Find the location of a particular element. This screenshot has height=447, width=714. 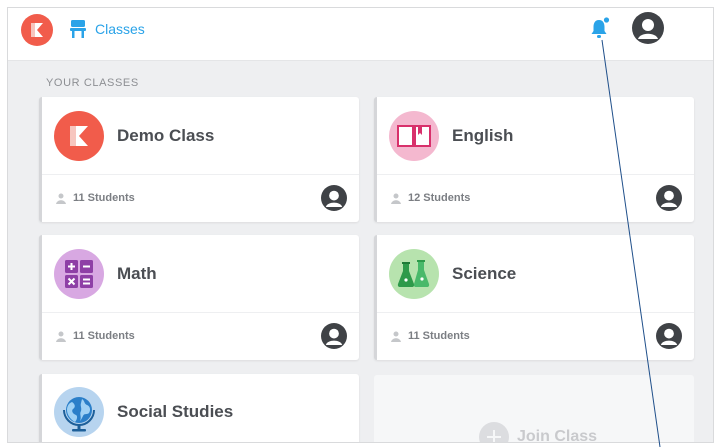

section-title: YOUR CLASSES is located at coordinates (92, 83).